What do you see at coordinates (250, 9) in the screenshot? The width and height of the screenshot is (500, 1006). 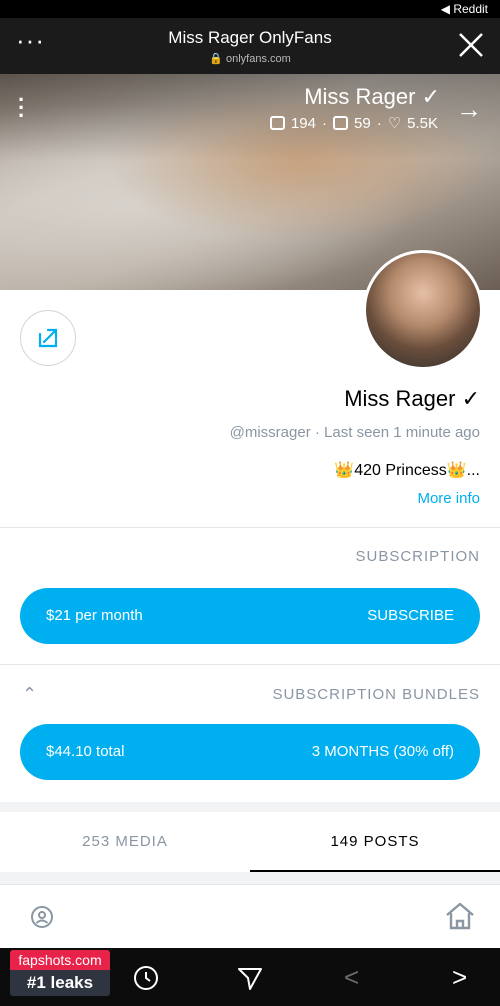 I see `status-bar: ◀ Reddit` at bounding box center [250, 9].